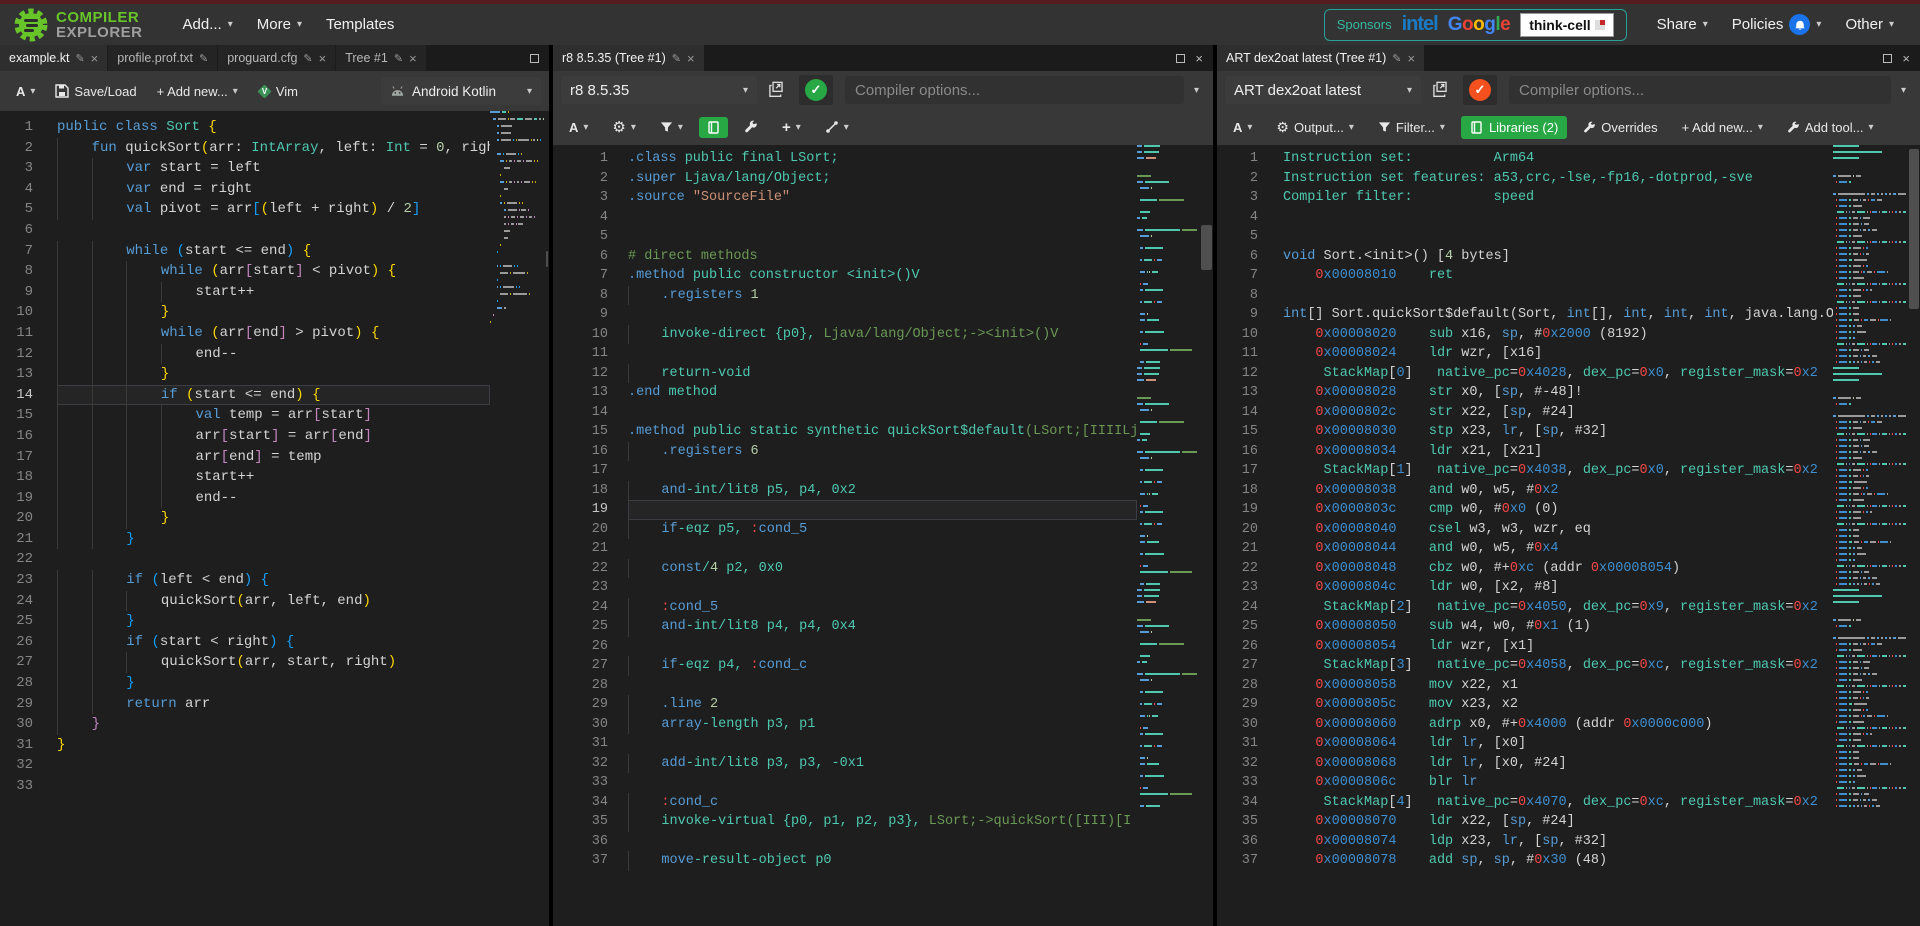 This screenshot has height=926, width=1920. Describe the element at coordinates (882, 666) in the screenshot. I see `code-line: if-eqz p4, :cond_c` at that location.